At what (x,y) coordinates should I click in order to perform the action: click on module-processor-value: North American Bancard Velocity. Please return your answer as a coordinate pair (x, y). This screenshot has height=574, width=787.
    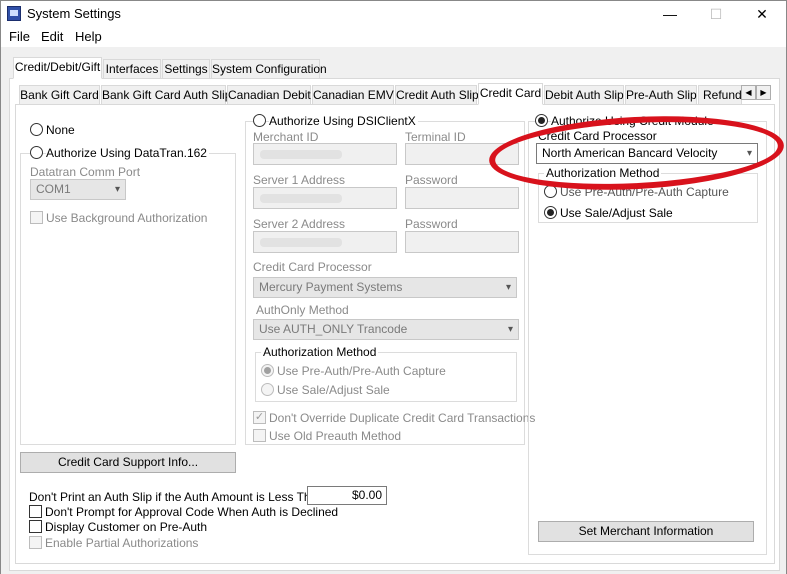
    Looking at the image, I should click on (630, 153).